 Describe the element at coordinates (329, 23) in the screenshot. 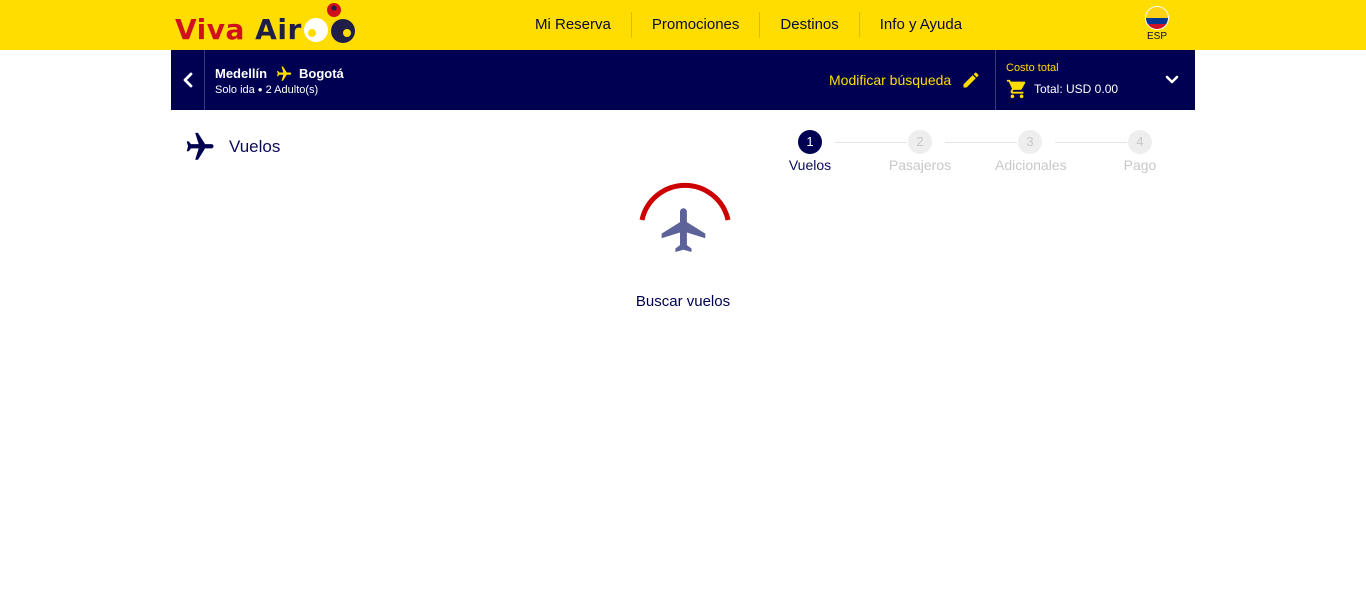

I see `logo-dots-icon` at that location.